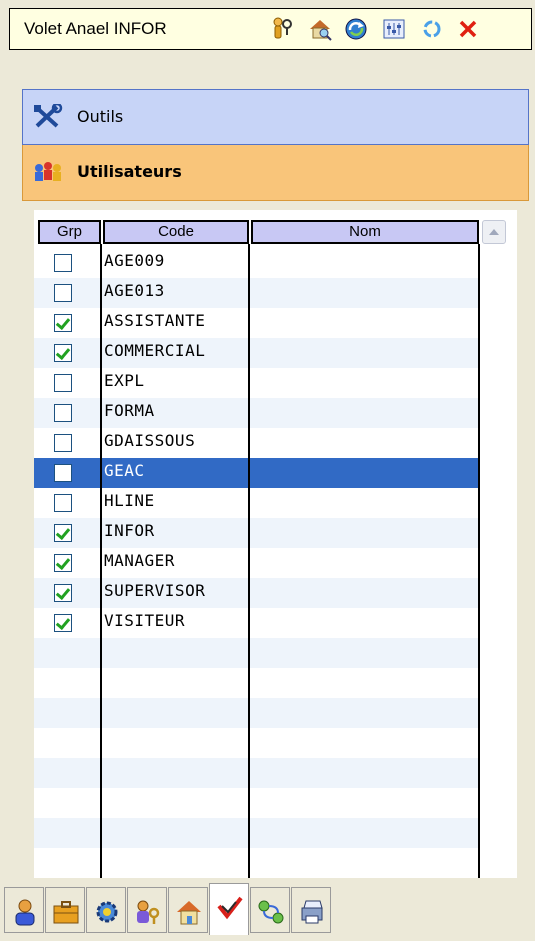  Describe the element at coordinates (365, 232) in the screenshot. I see `column-header-nom: Nom` at that location.